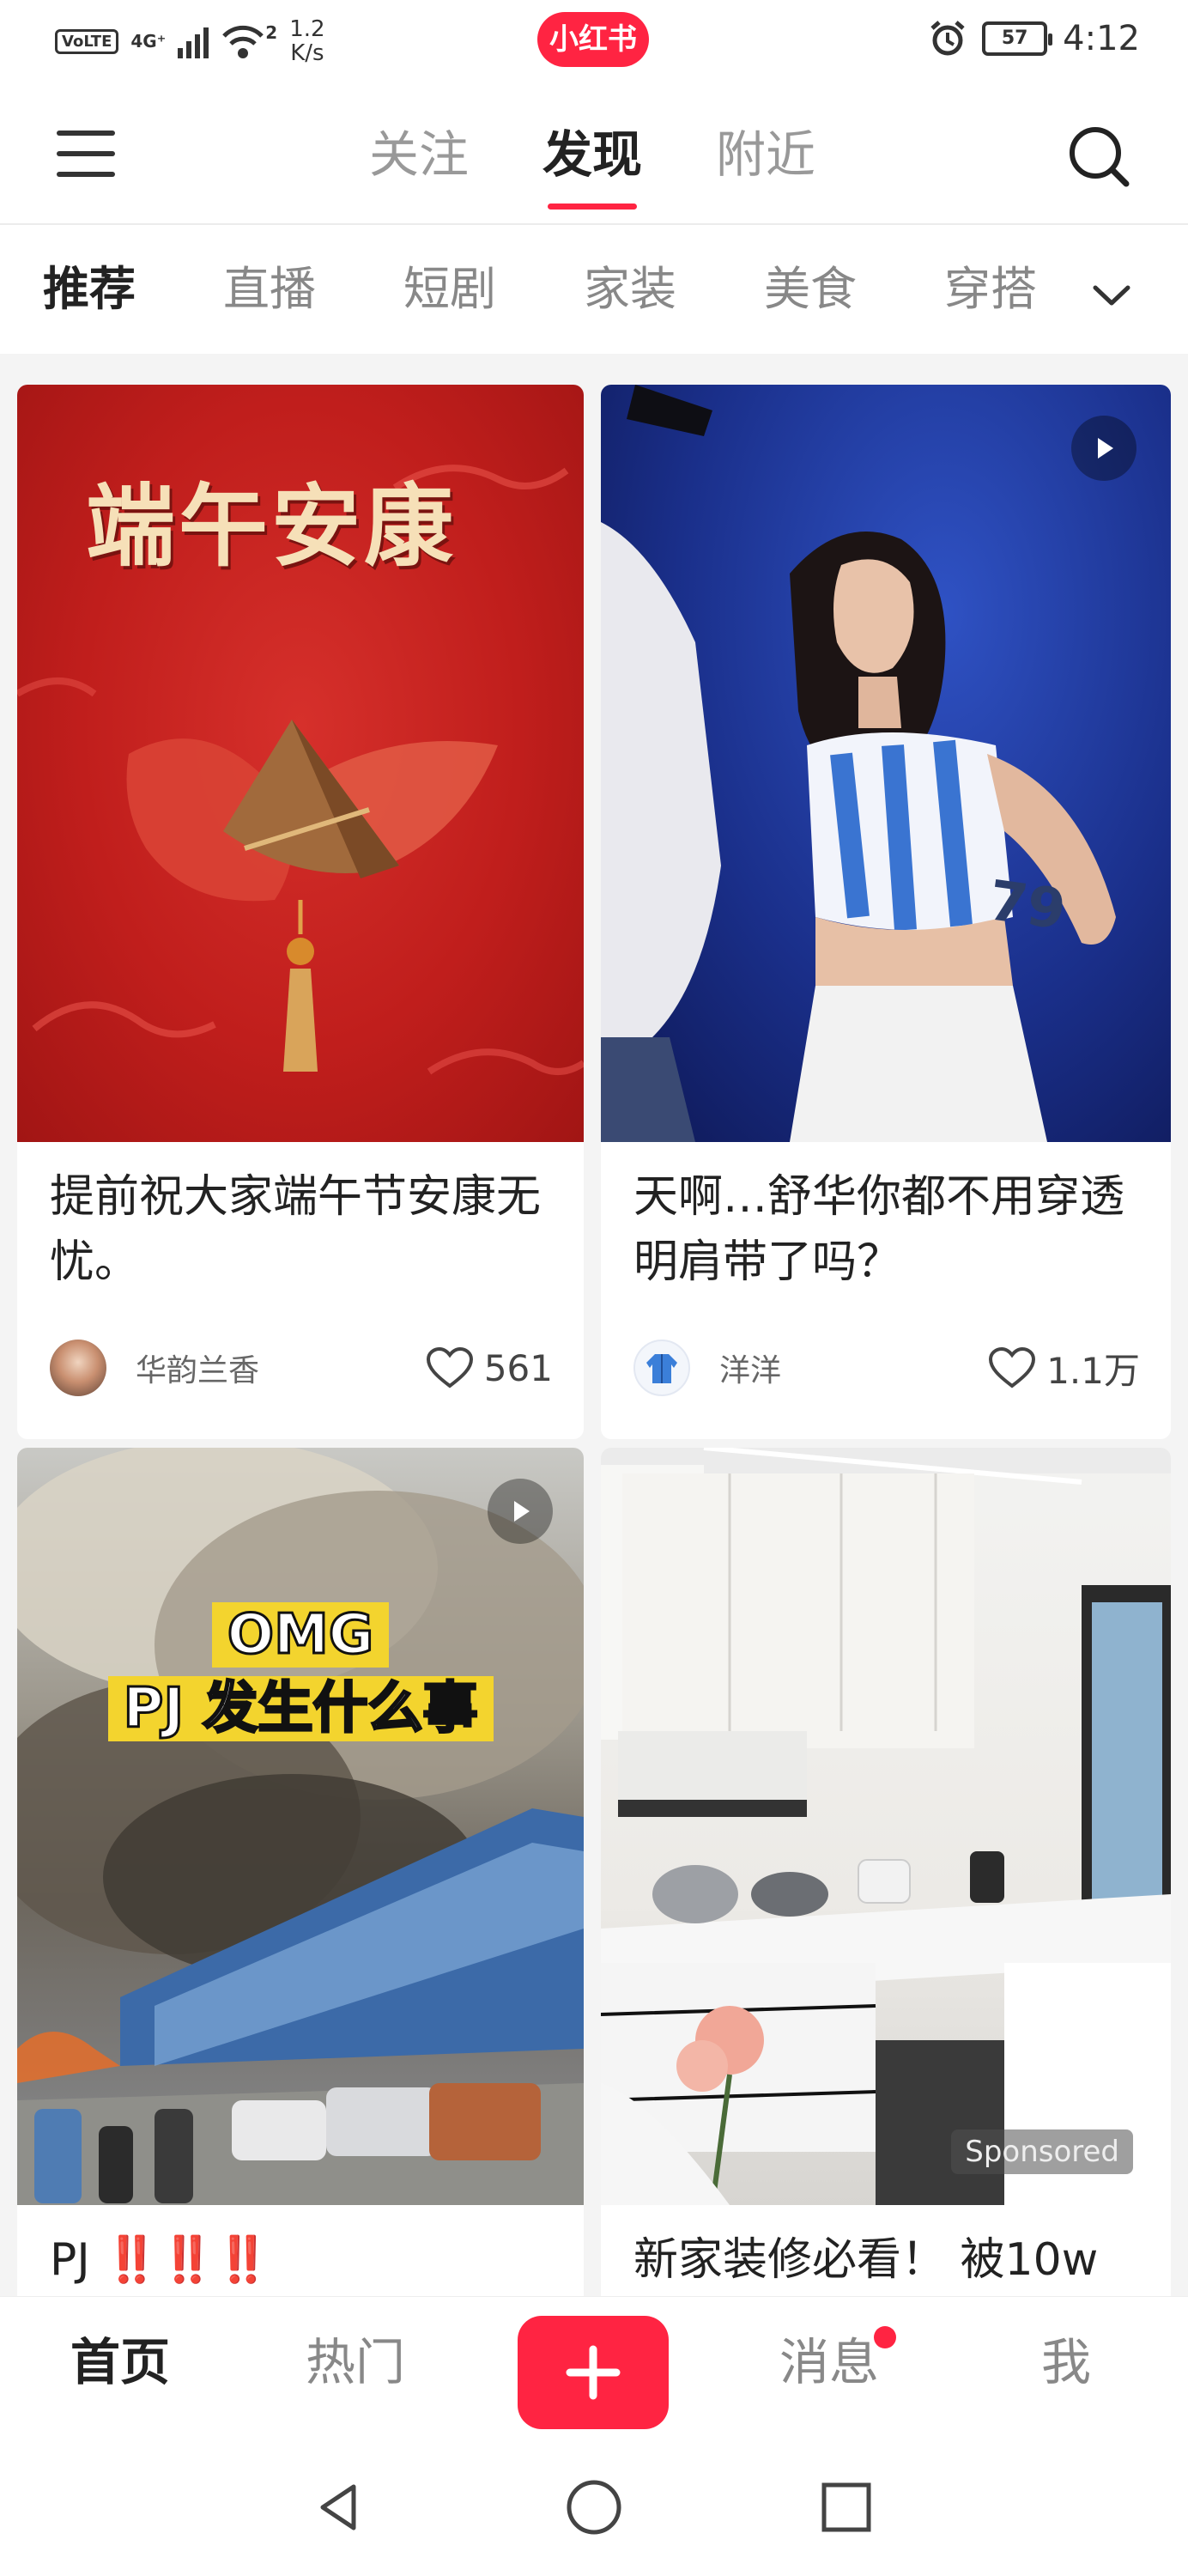  I want to click on card-cover-image: 79, so click(886, 764).